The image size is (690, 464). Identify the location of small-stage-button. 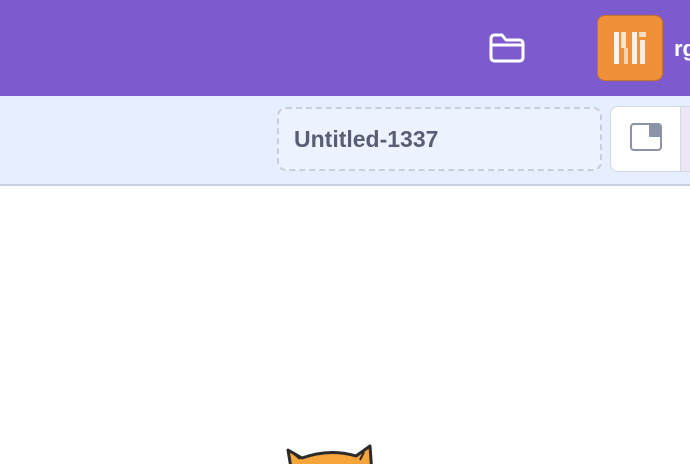
(646, 139).